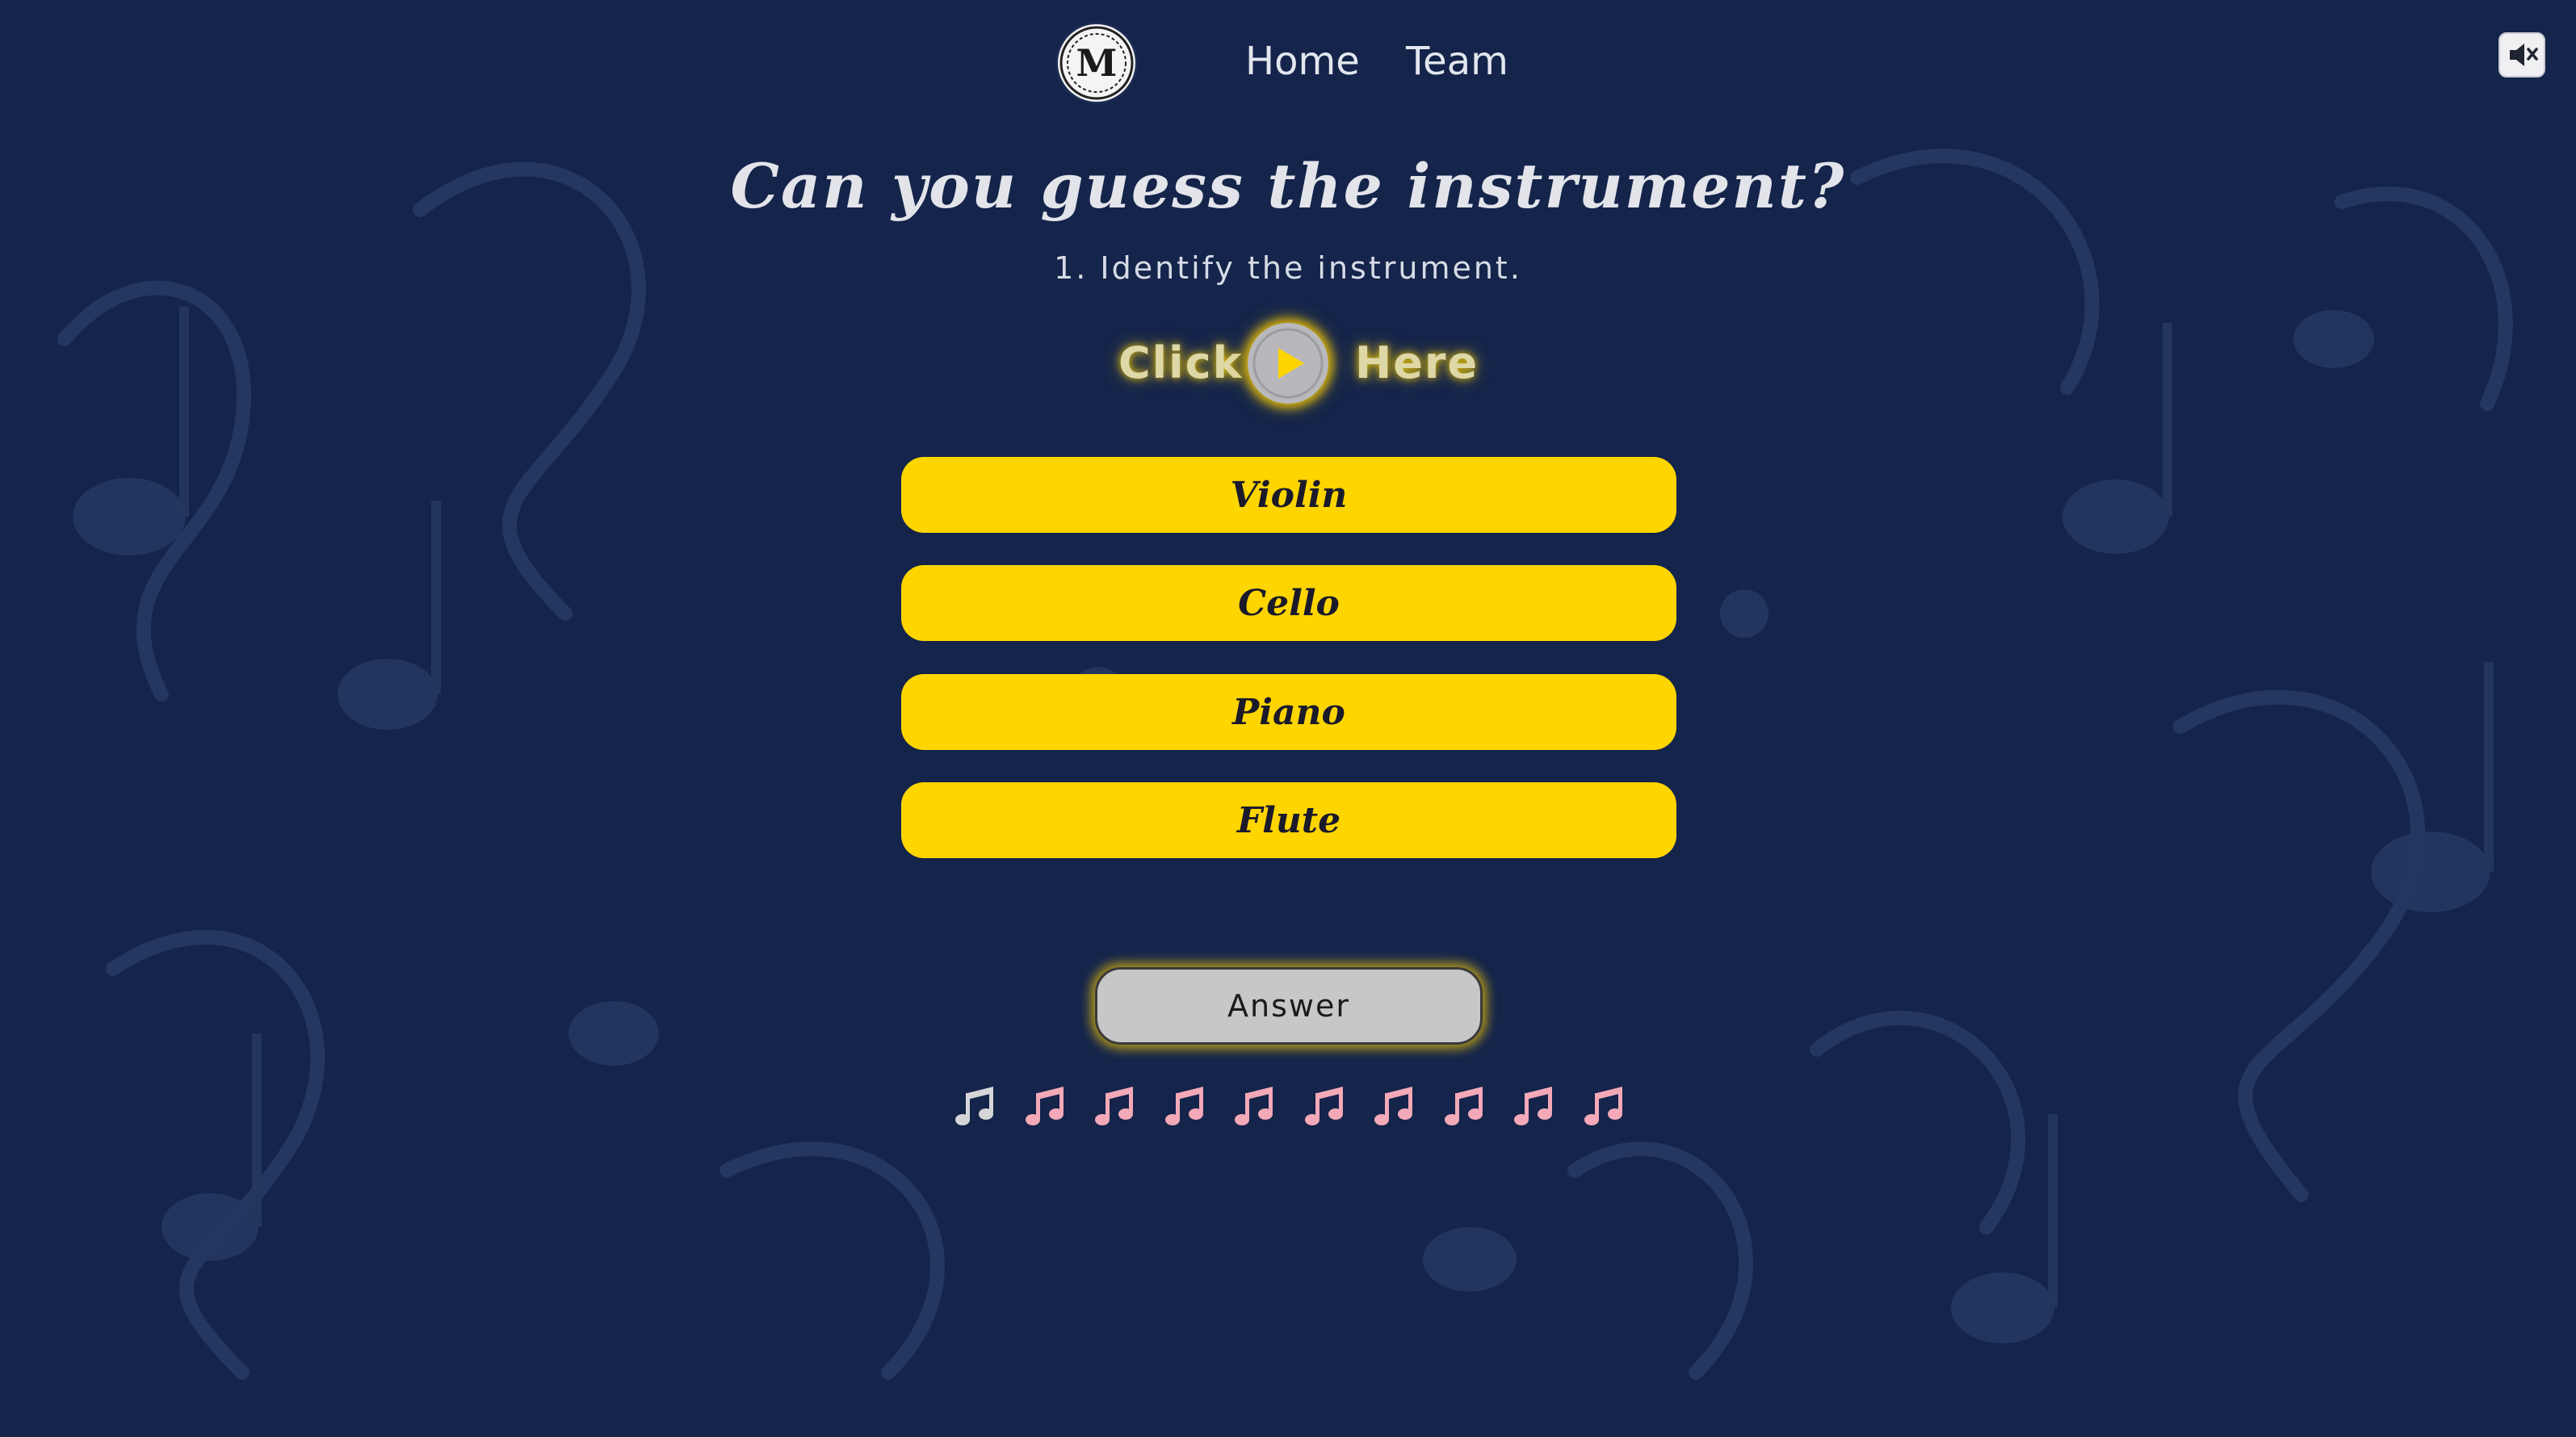  What do you see at coordinates (1181, 362) in the screenshot?
I see `click-label: Click` at bounding box center [1181, 362].